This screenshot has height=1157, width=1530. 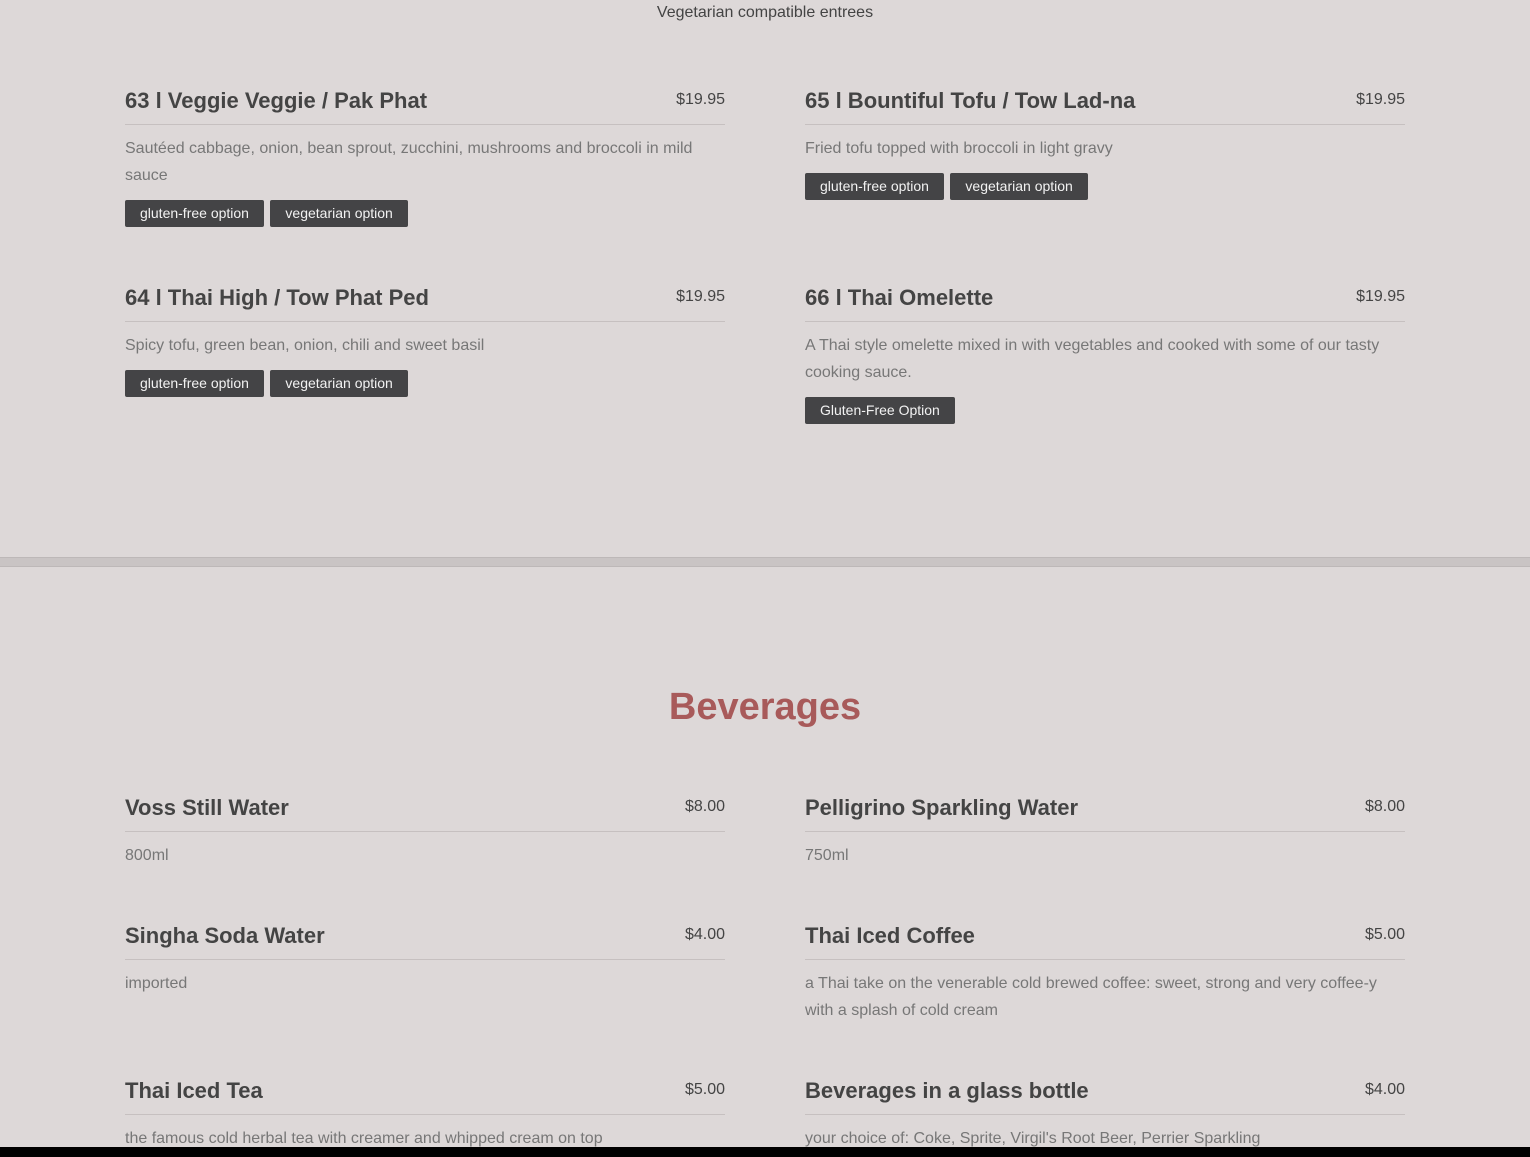 What do you see at coordinates (765, 707) in the screenshot?
I see `section-title-beverages: Beverages` at bounding box center [765, 707].